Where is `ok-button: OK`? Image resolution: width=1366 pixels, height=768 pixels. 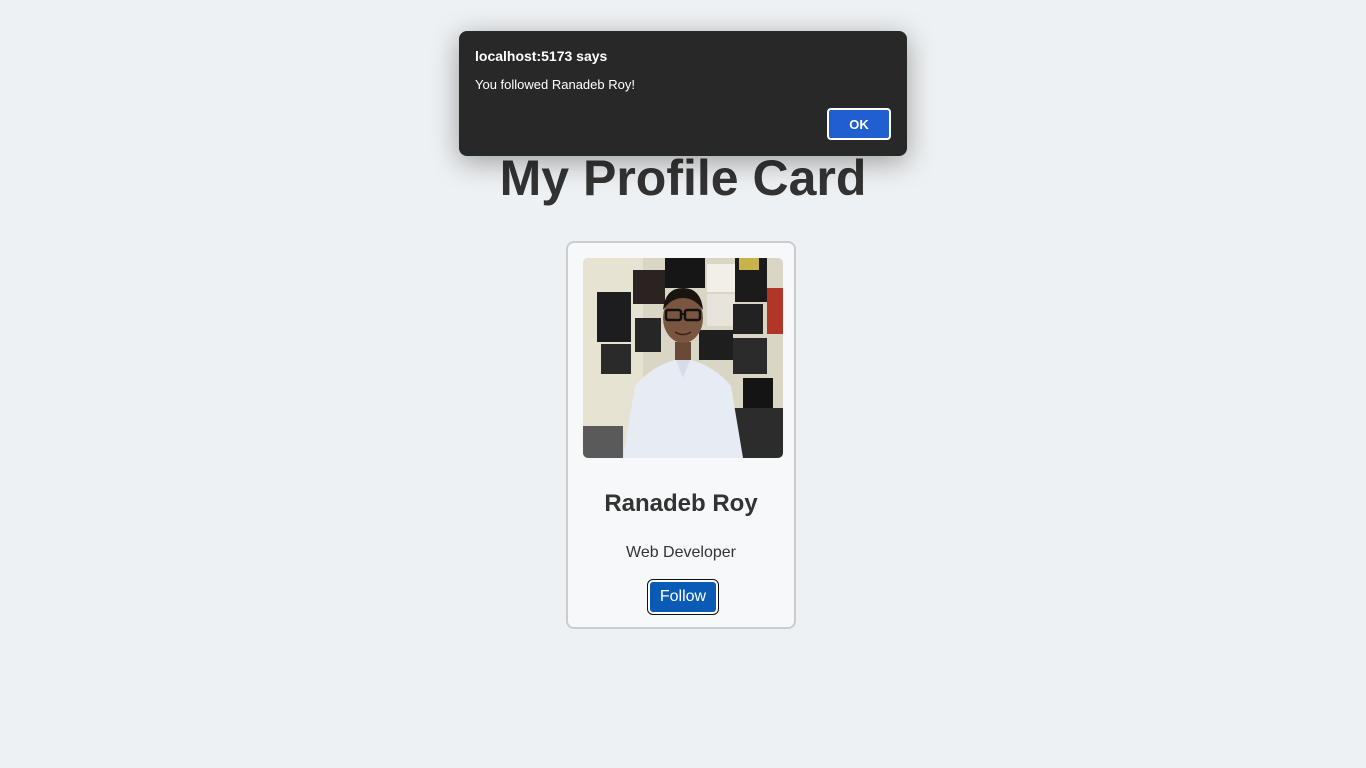 ok-button: OK is located at coordinates (859, 124).